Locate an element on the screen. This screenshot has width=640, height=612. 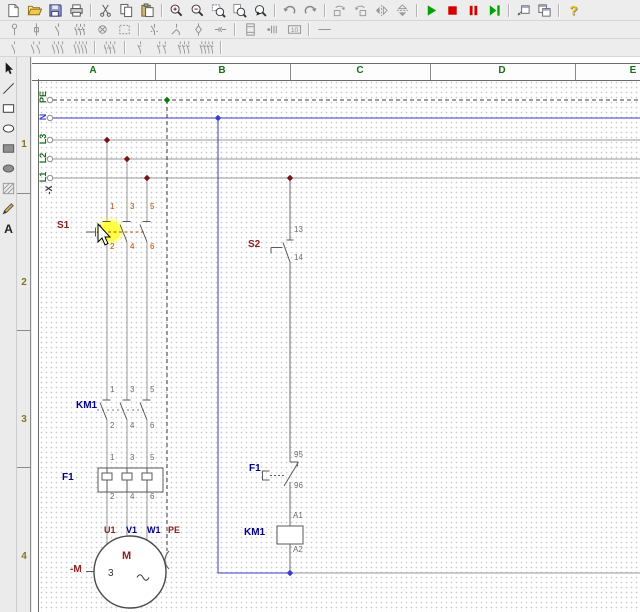
contact-4pole-button is located at coordinates (80, 47).